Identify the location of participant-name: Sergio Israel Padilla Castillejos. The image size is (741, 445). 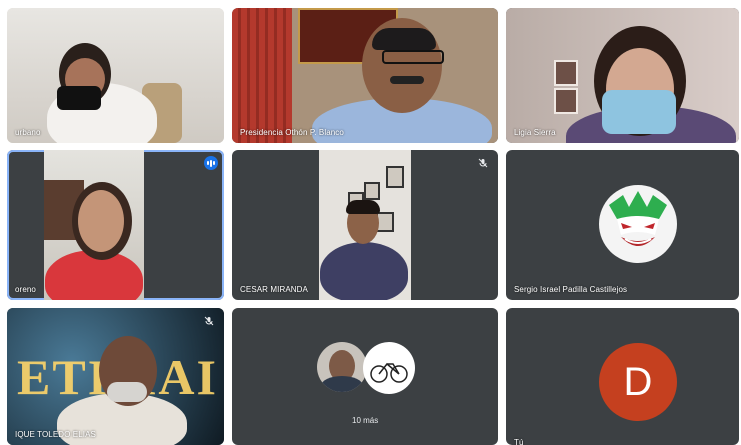
(571, 289).